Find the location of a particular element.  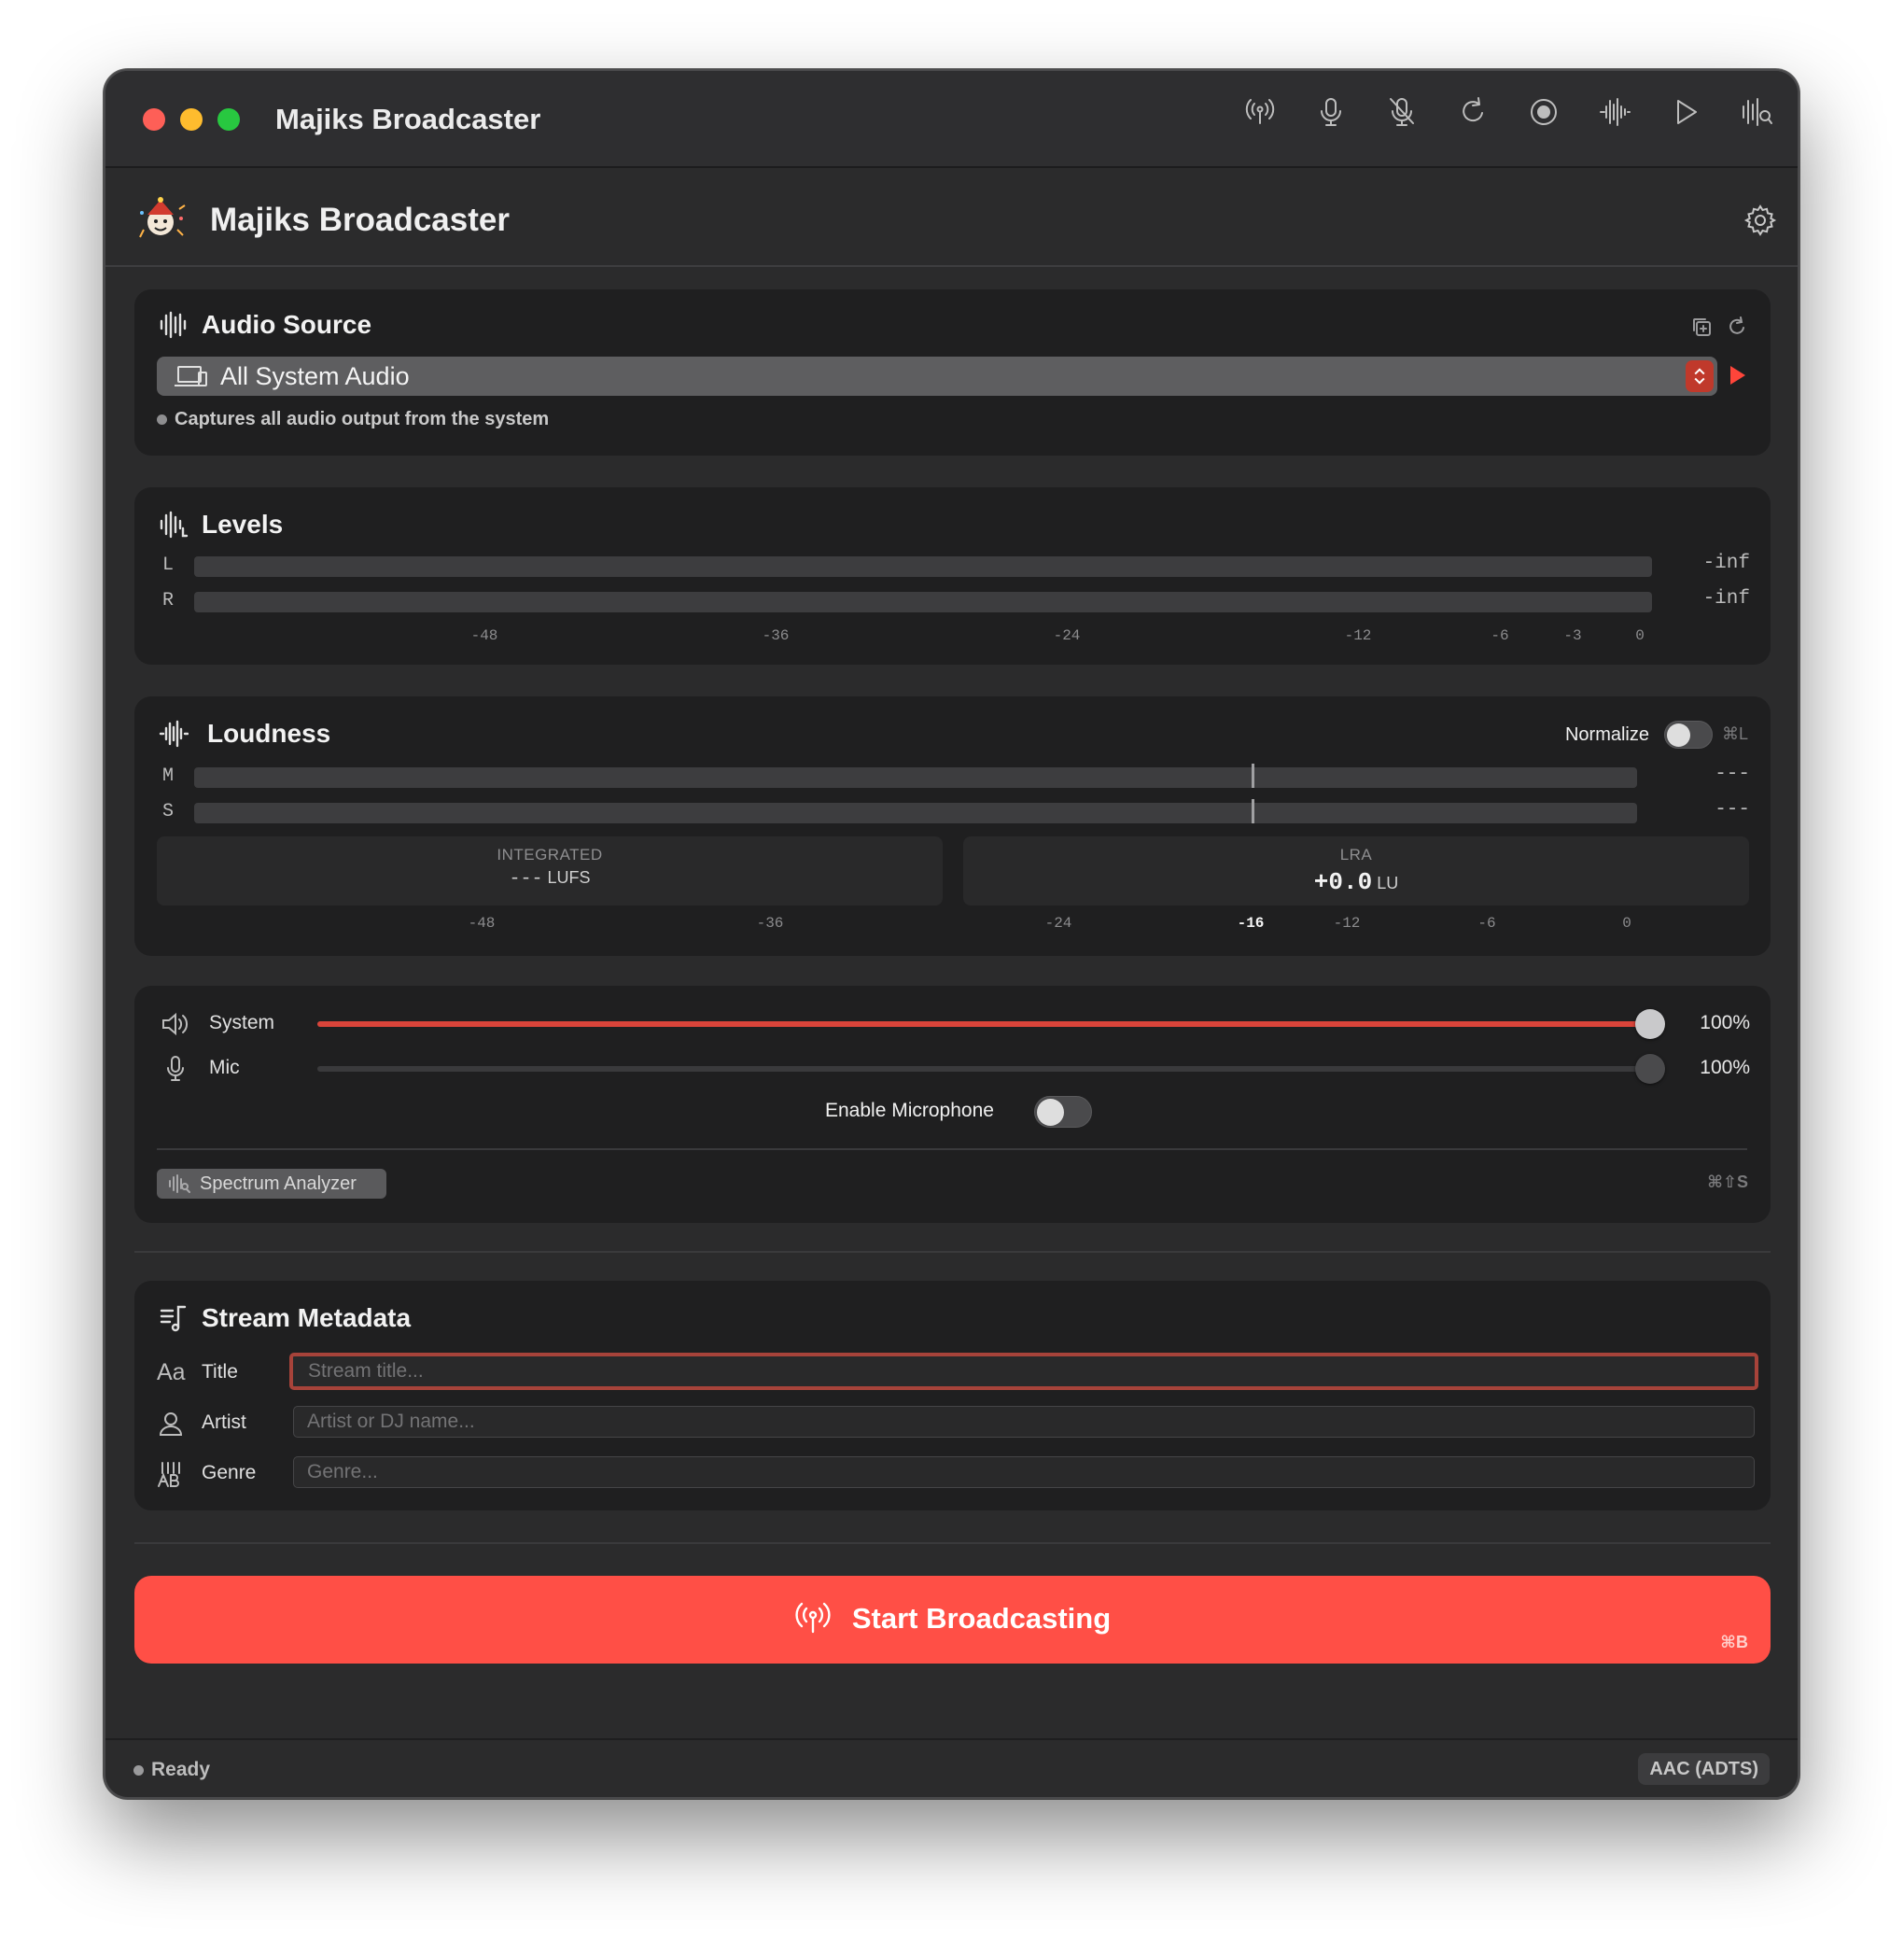

title-label: Title is located at coordinates (220, 1372).